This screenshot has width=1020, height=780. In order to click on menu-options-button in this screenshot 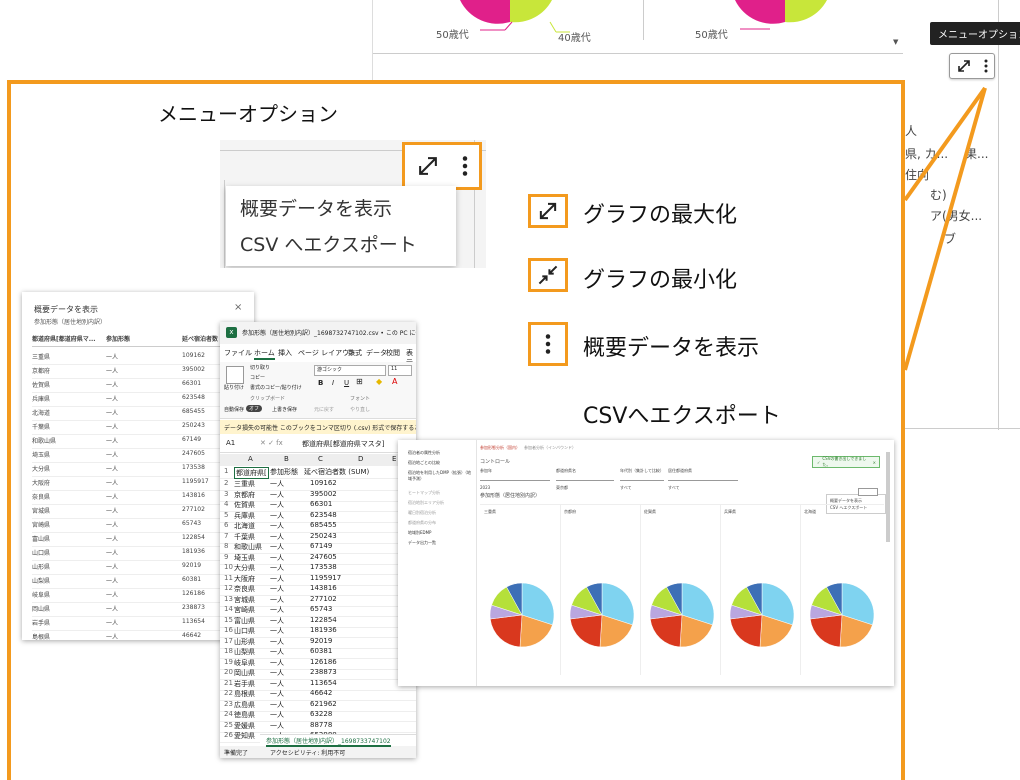, I will do `click(972, 66)`.